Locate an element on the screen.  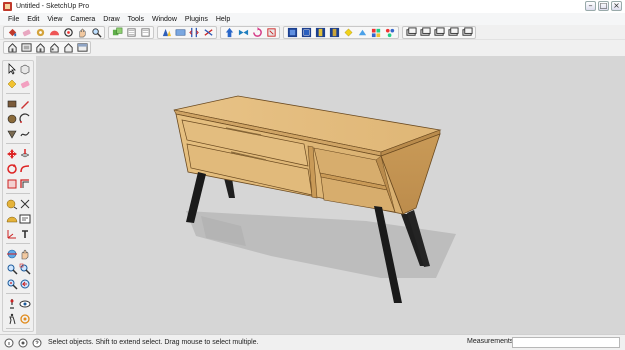
tape-icon is located at coordinates (40, 33).